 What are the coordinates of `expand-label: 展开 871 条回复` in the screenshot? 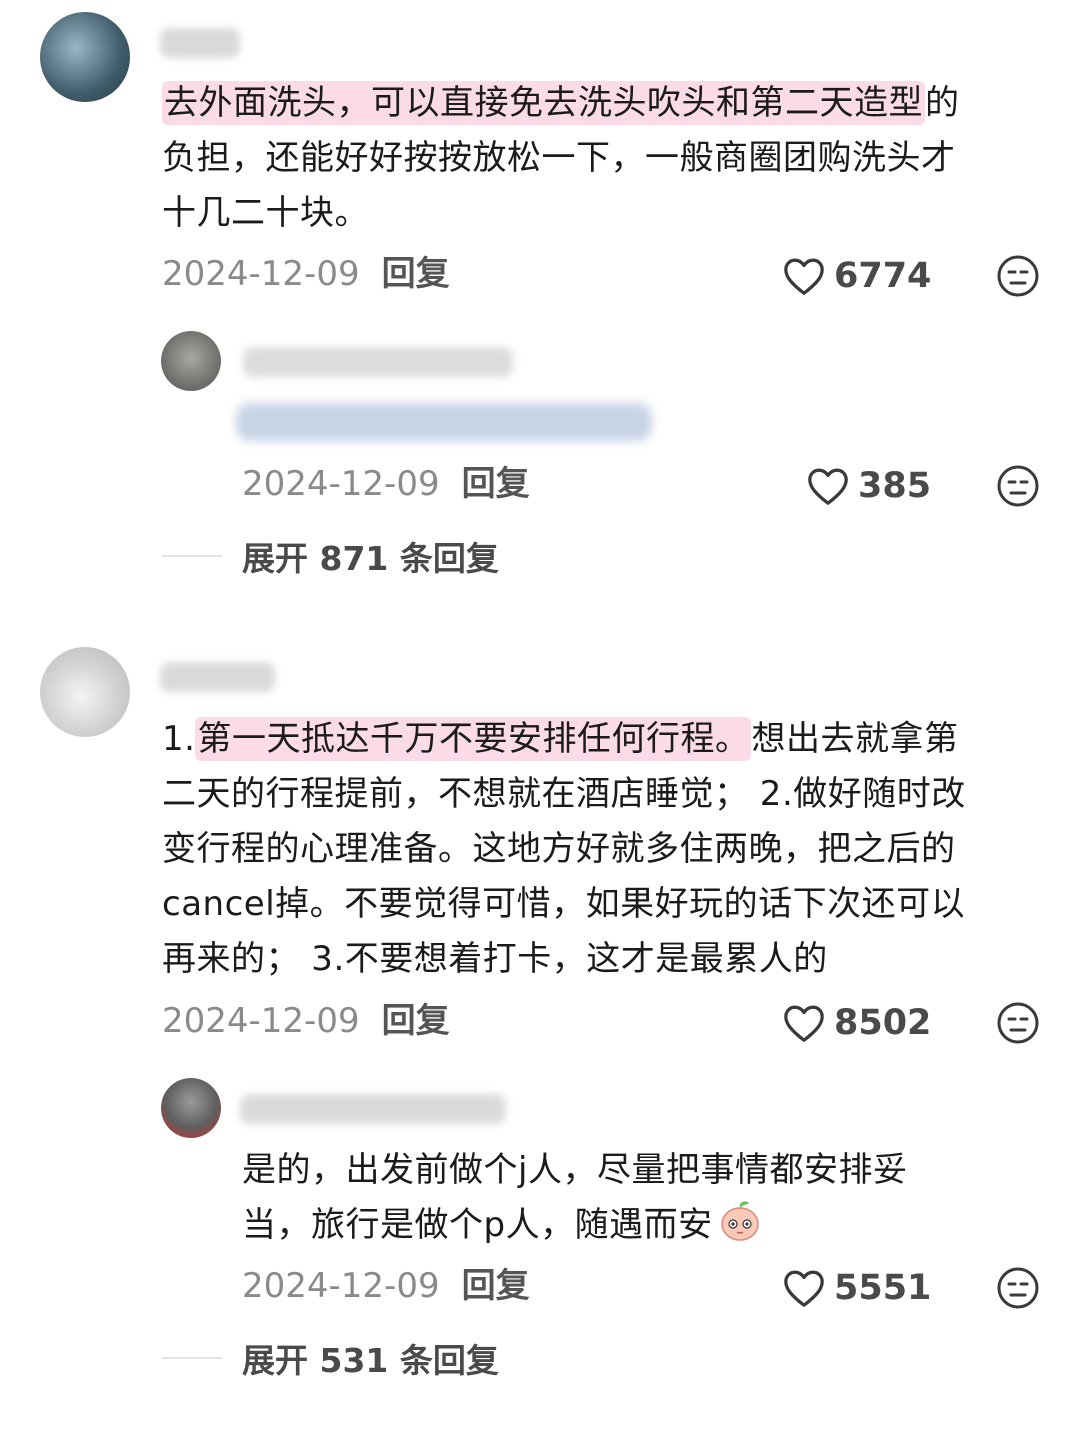 It's located at (370, 558).